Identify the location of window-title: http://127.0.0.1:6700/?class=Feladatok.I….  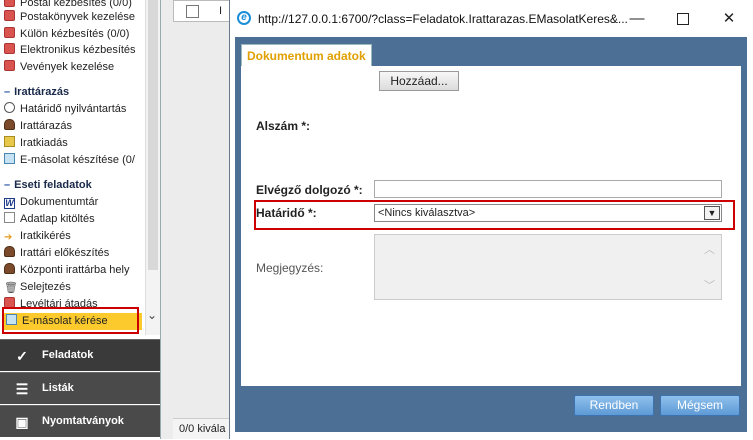
(443, 19).